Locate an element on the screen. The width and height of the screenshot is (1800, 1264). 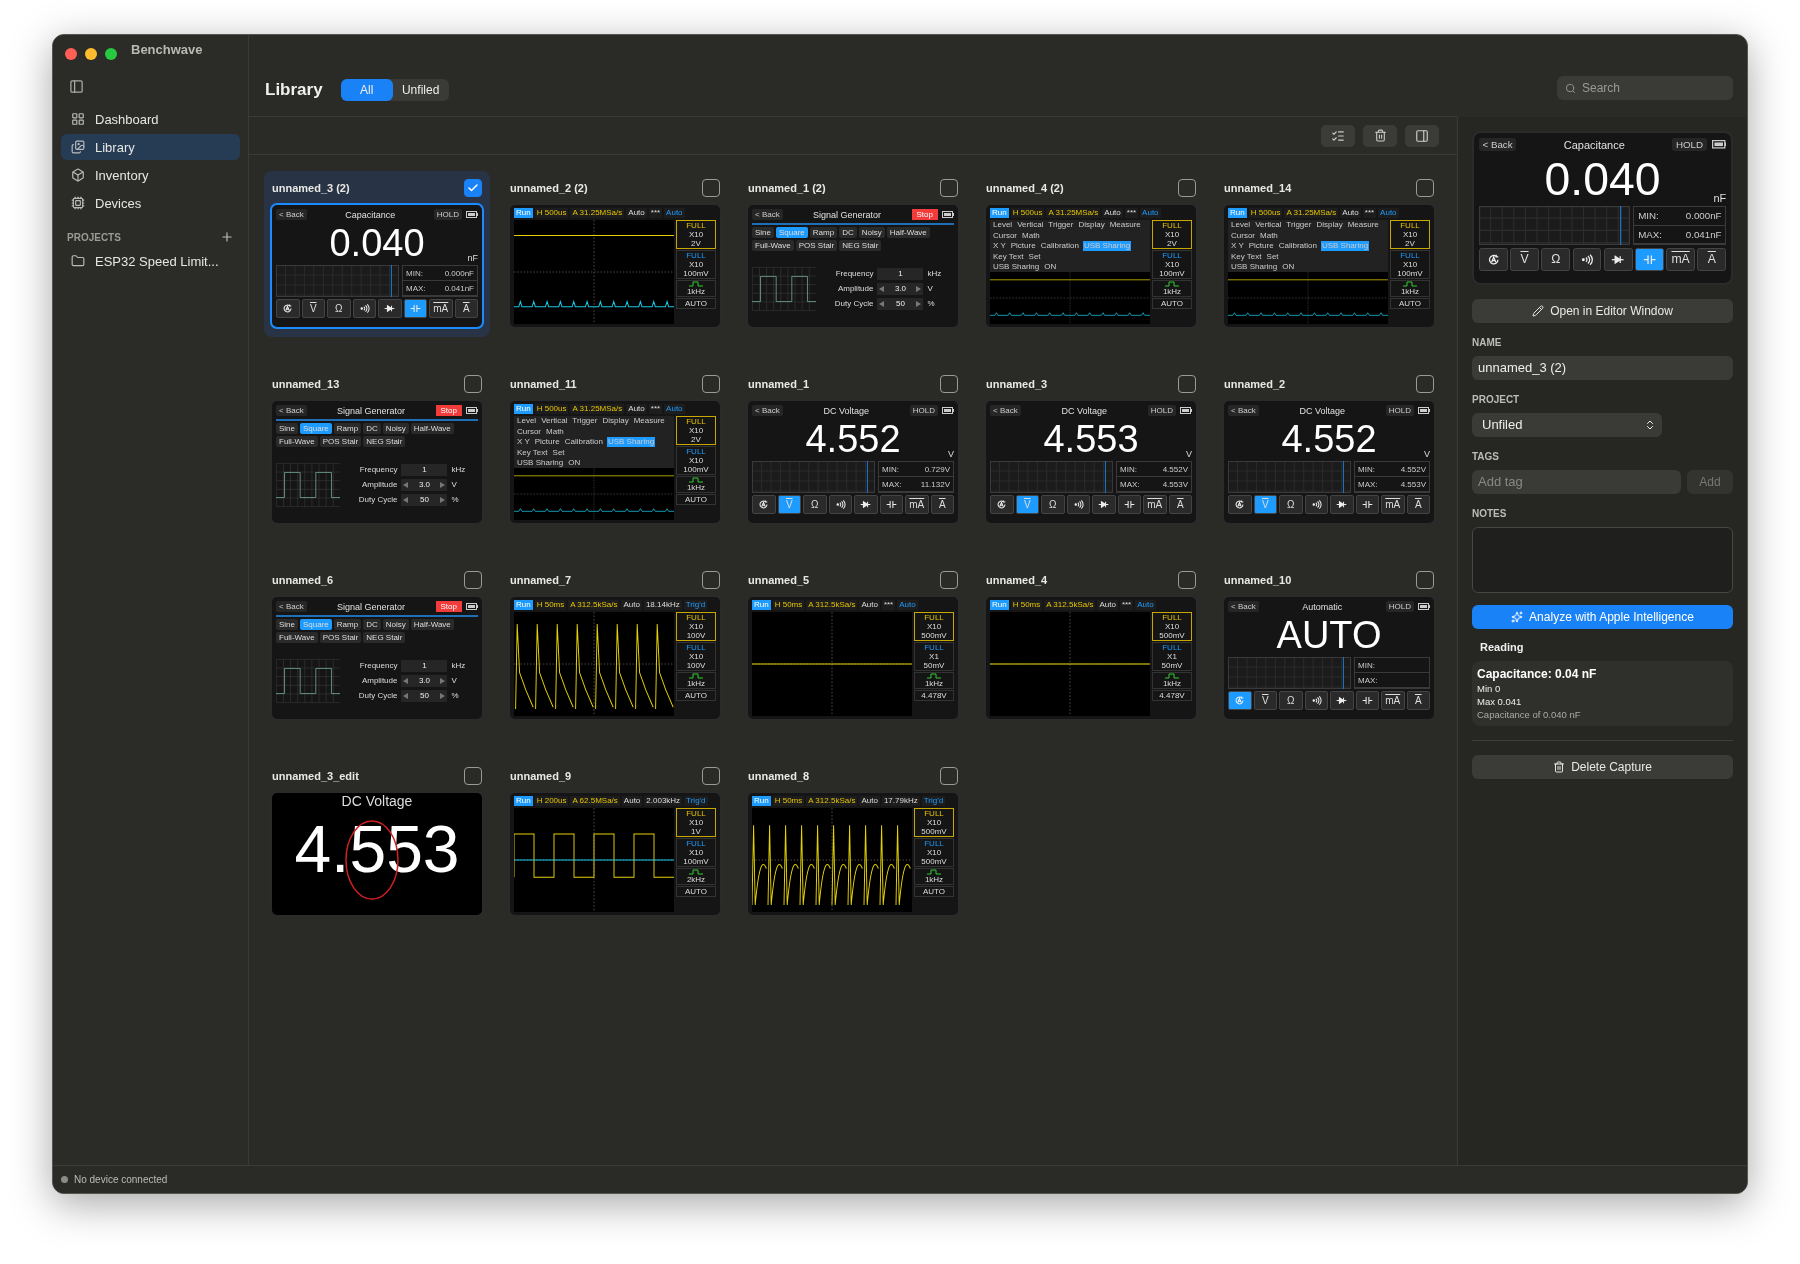
search-field: Search is located at coordinates (1645, 88).